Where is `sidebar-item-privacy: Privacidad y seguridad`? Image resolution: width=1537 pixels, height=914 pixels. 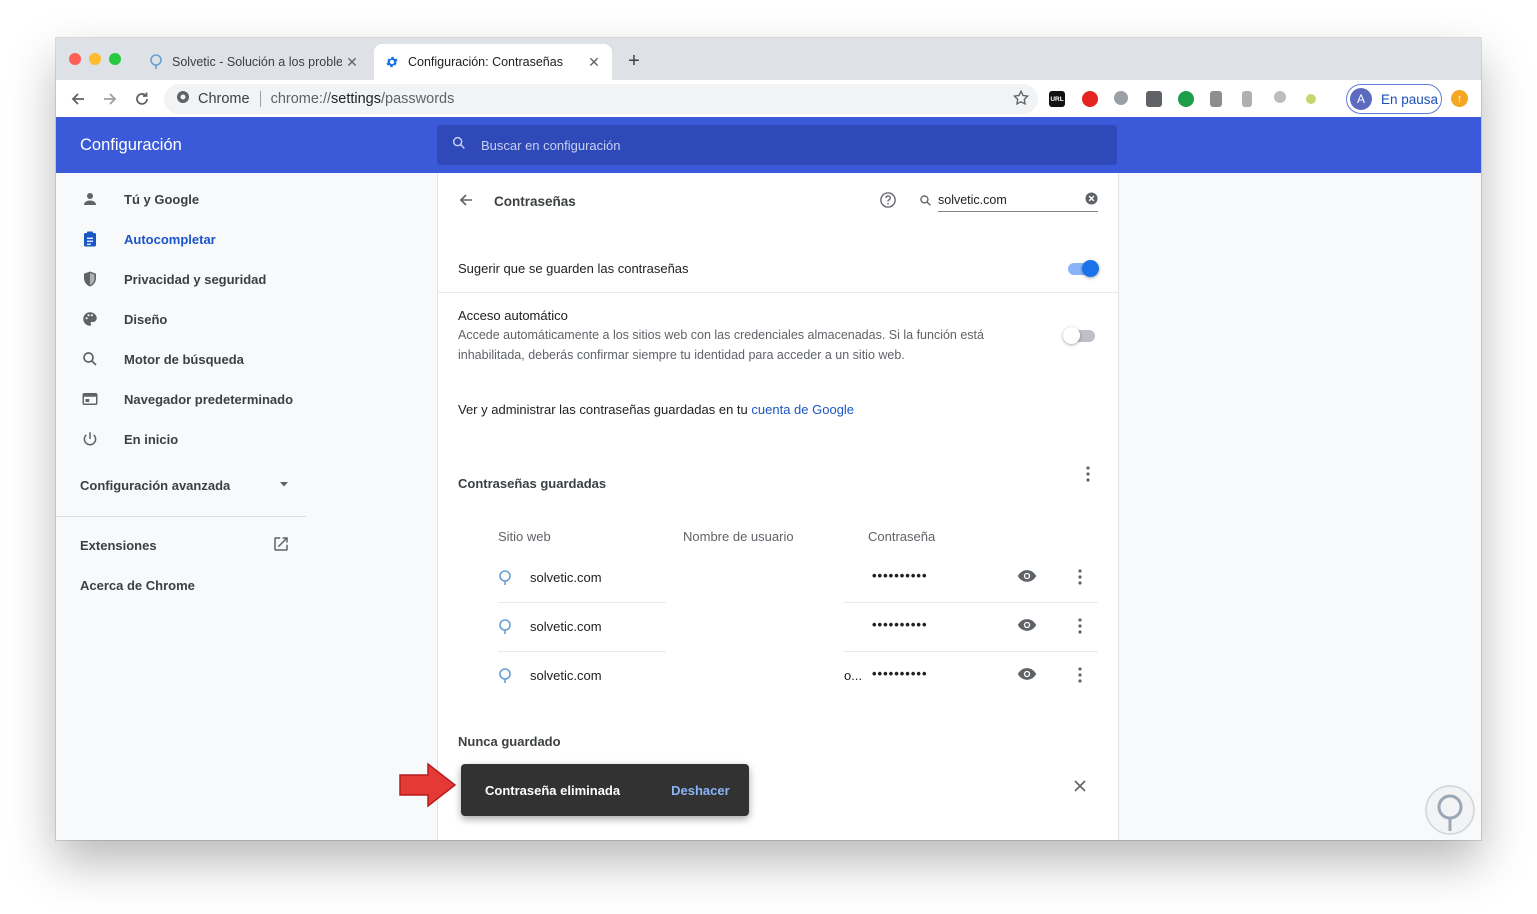 sidebar-item-privacy: Privacidad y seguridad is located at coordinates (181, 279).